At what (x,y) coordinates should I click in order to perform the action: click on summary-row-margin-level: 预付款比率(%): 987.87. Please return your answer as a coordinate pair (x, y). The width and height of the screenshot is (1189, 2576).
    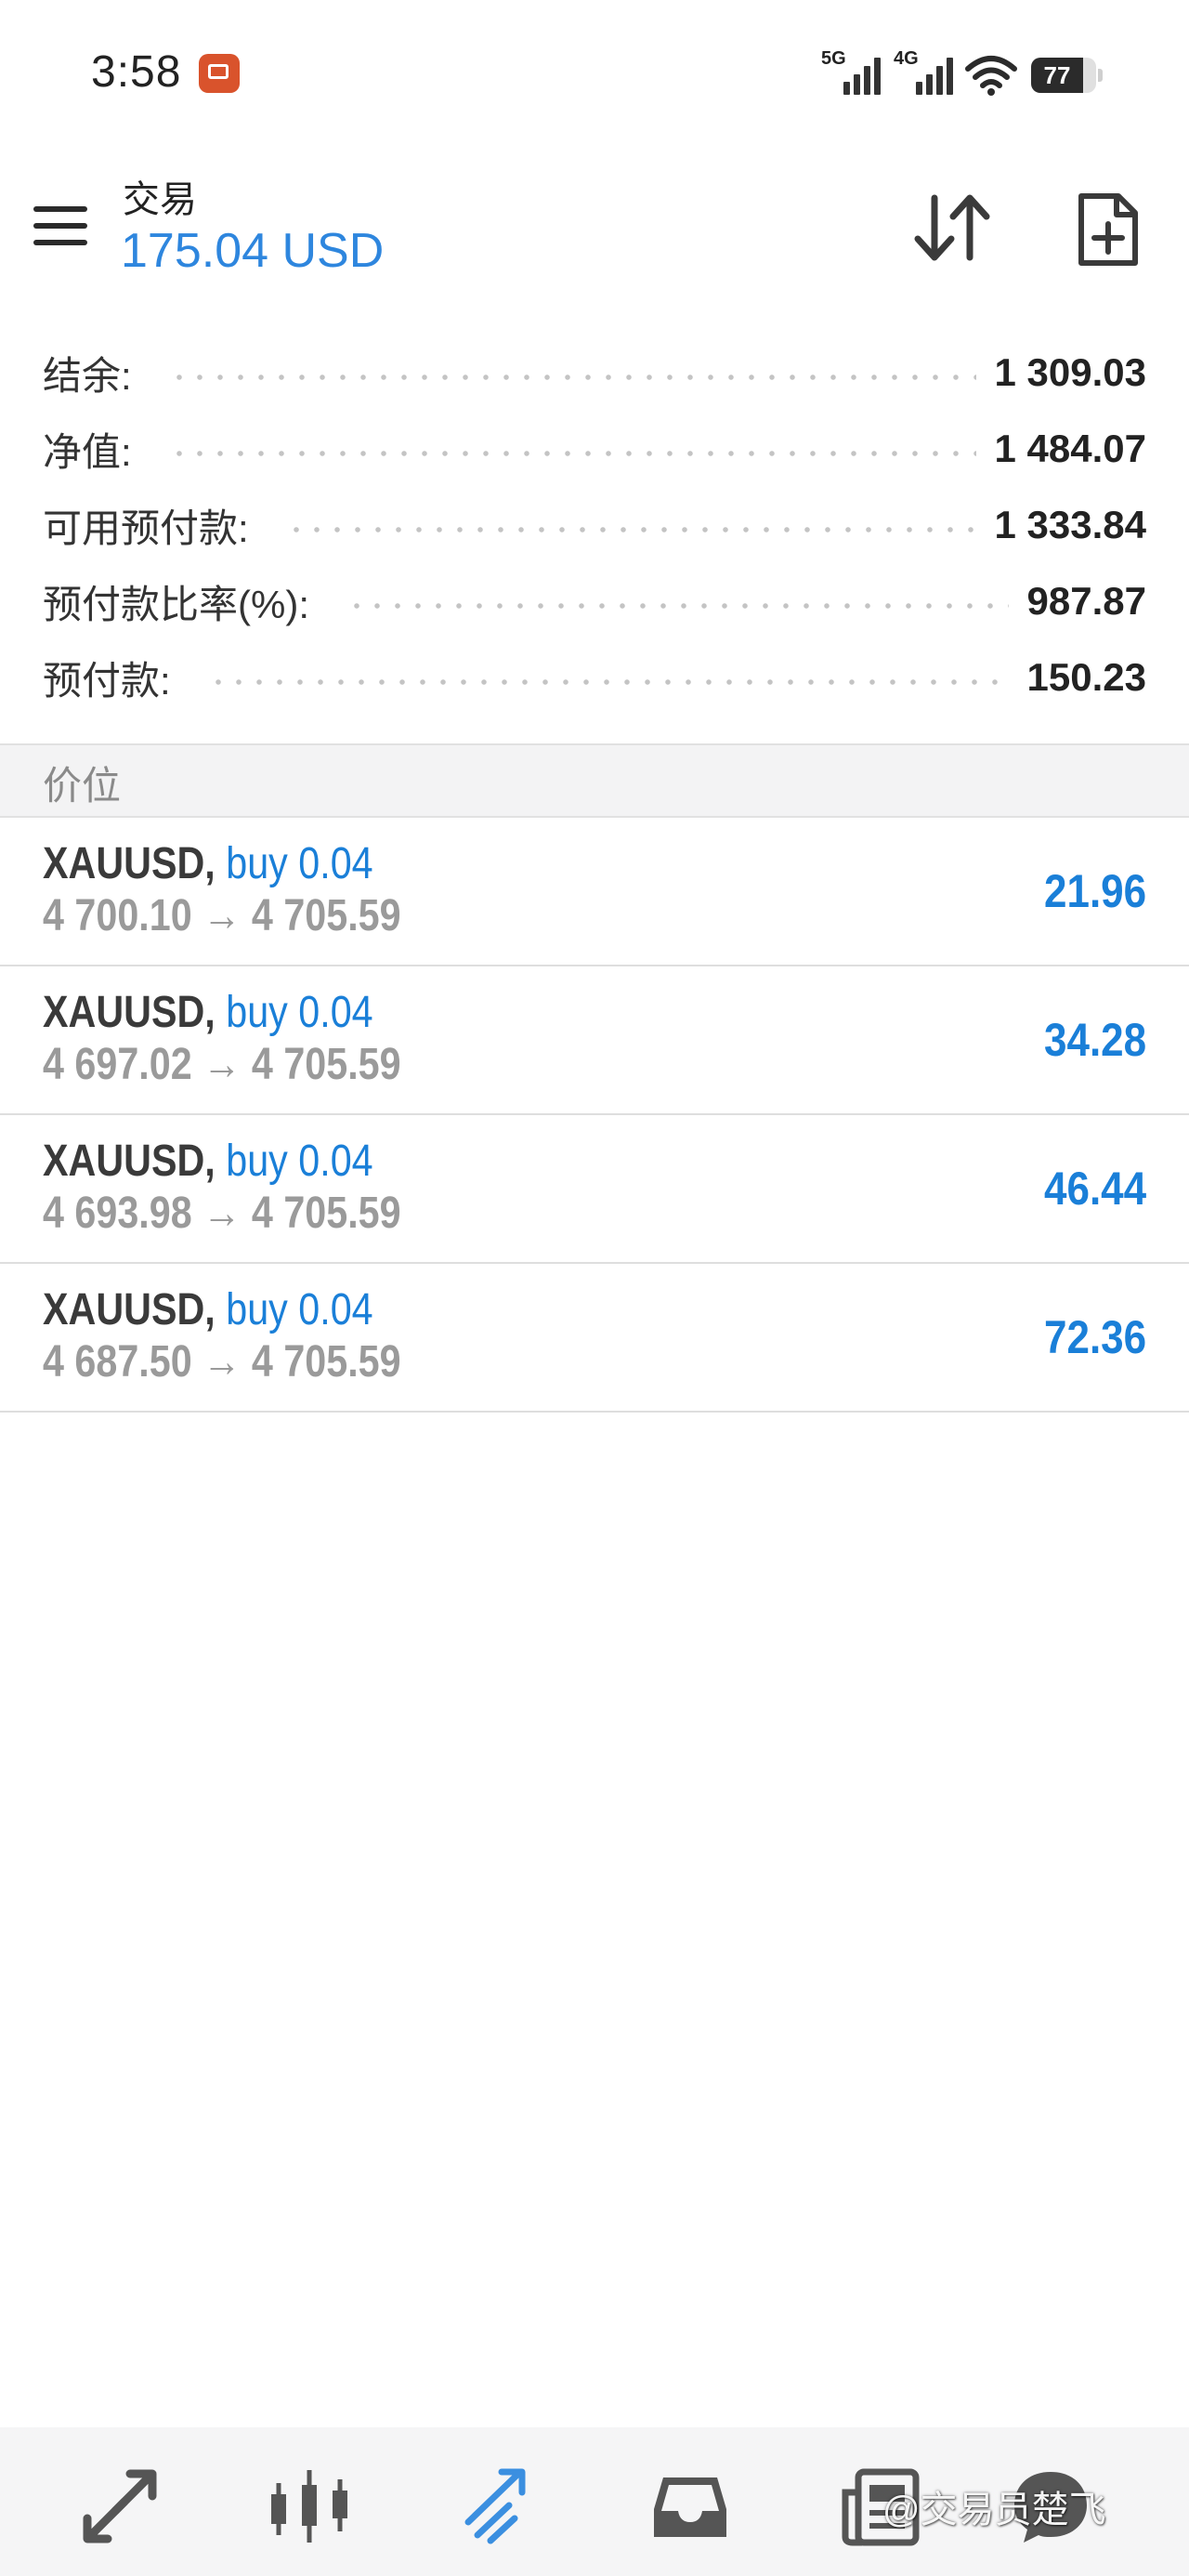
    Looking at the image, I should click on (594, 601).